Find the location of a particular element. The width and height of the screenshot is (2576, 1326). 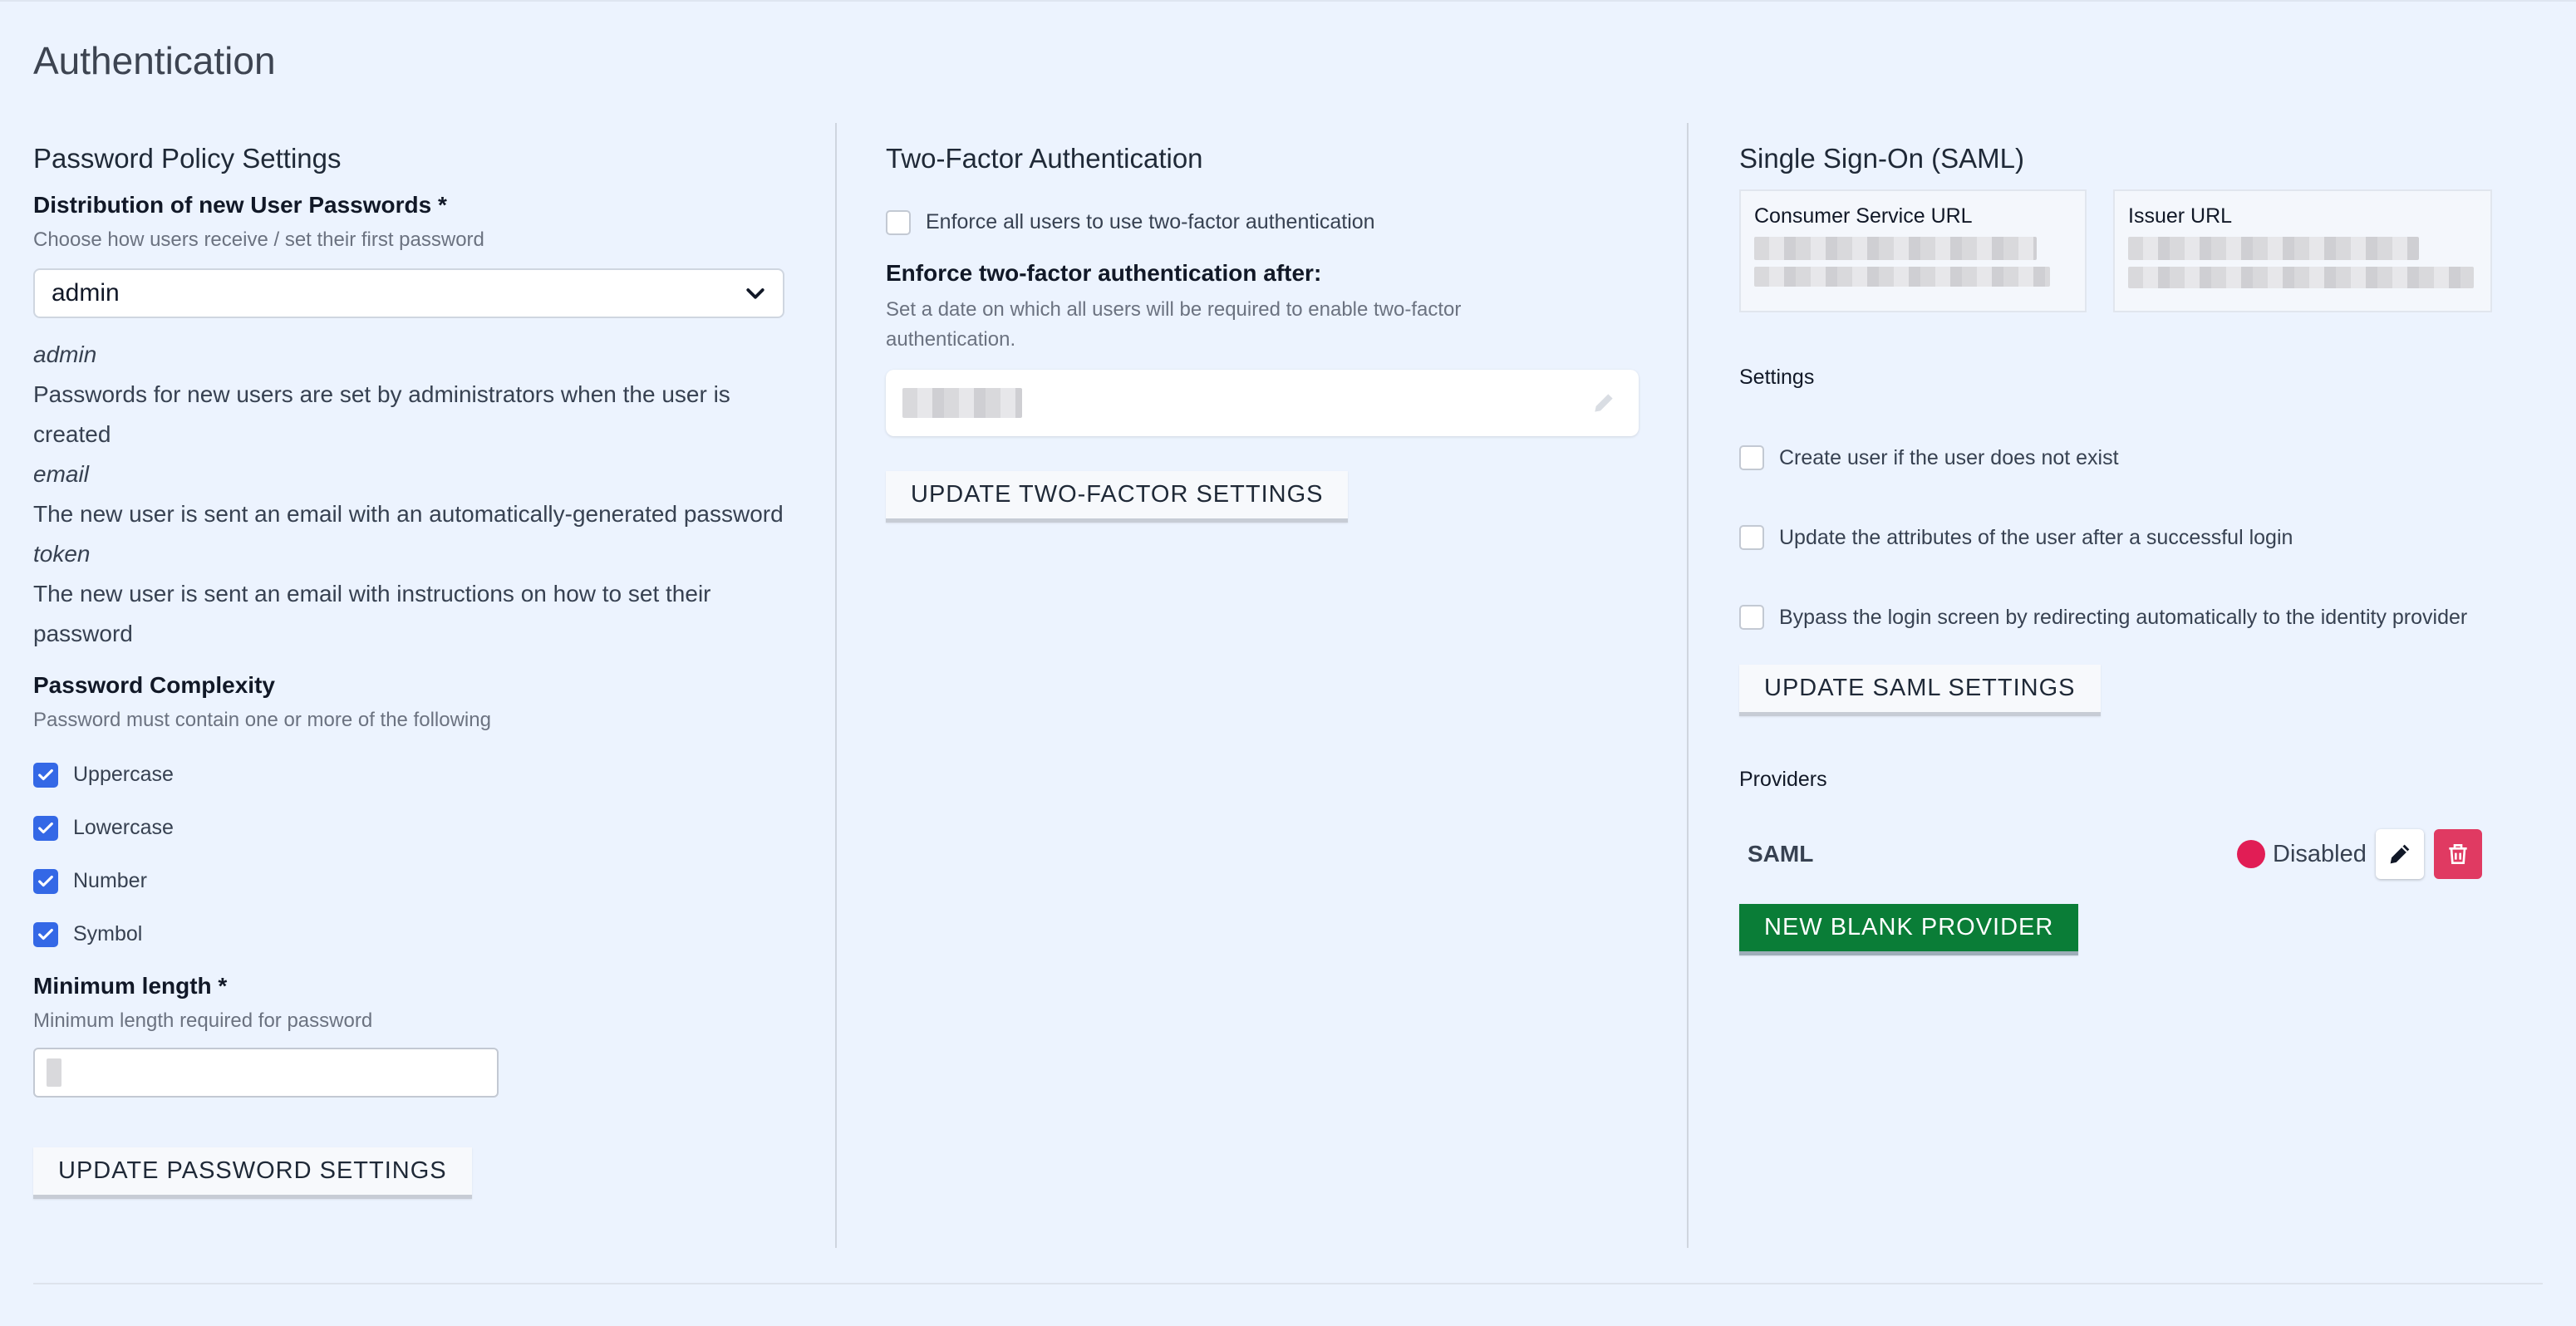

footer-divider is located at coordinates (1288, 1283).